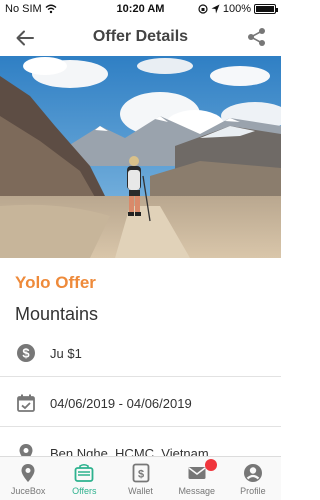  I want to click on share-icon, so click(257, 37).